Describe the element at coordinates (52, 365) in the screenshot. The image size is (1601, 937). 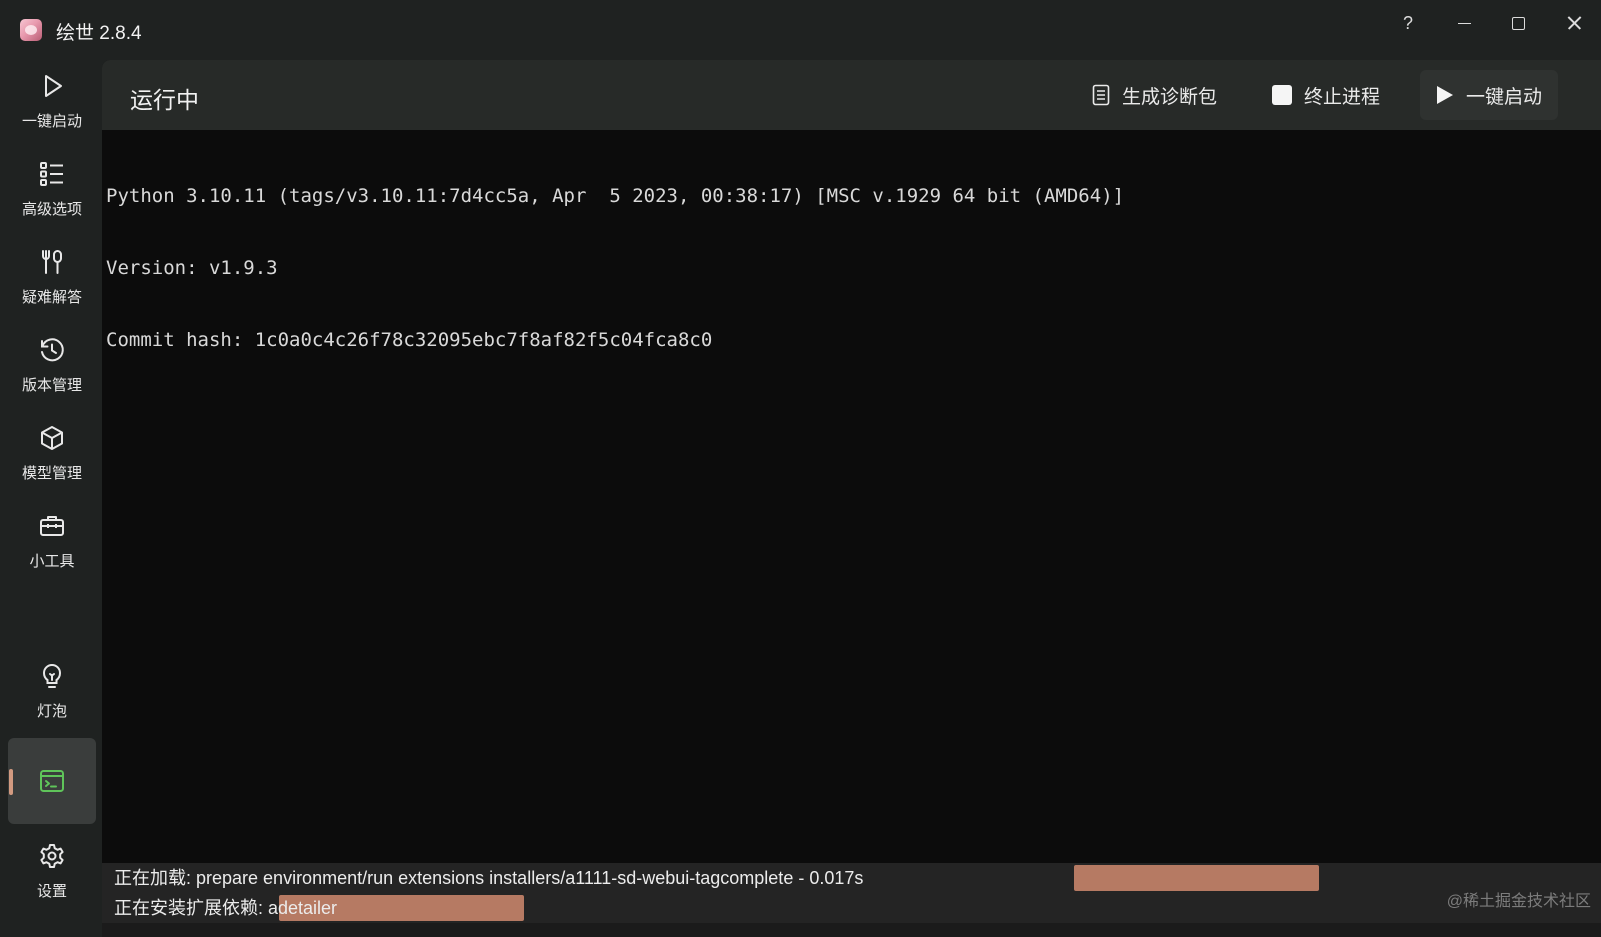
I see `sidebar-item-versions: 版本管理` at that location.